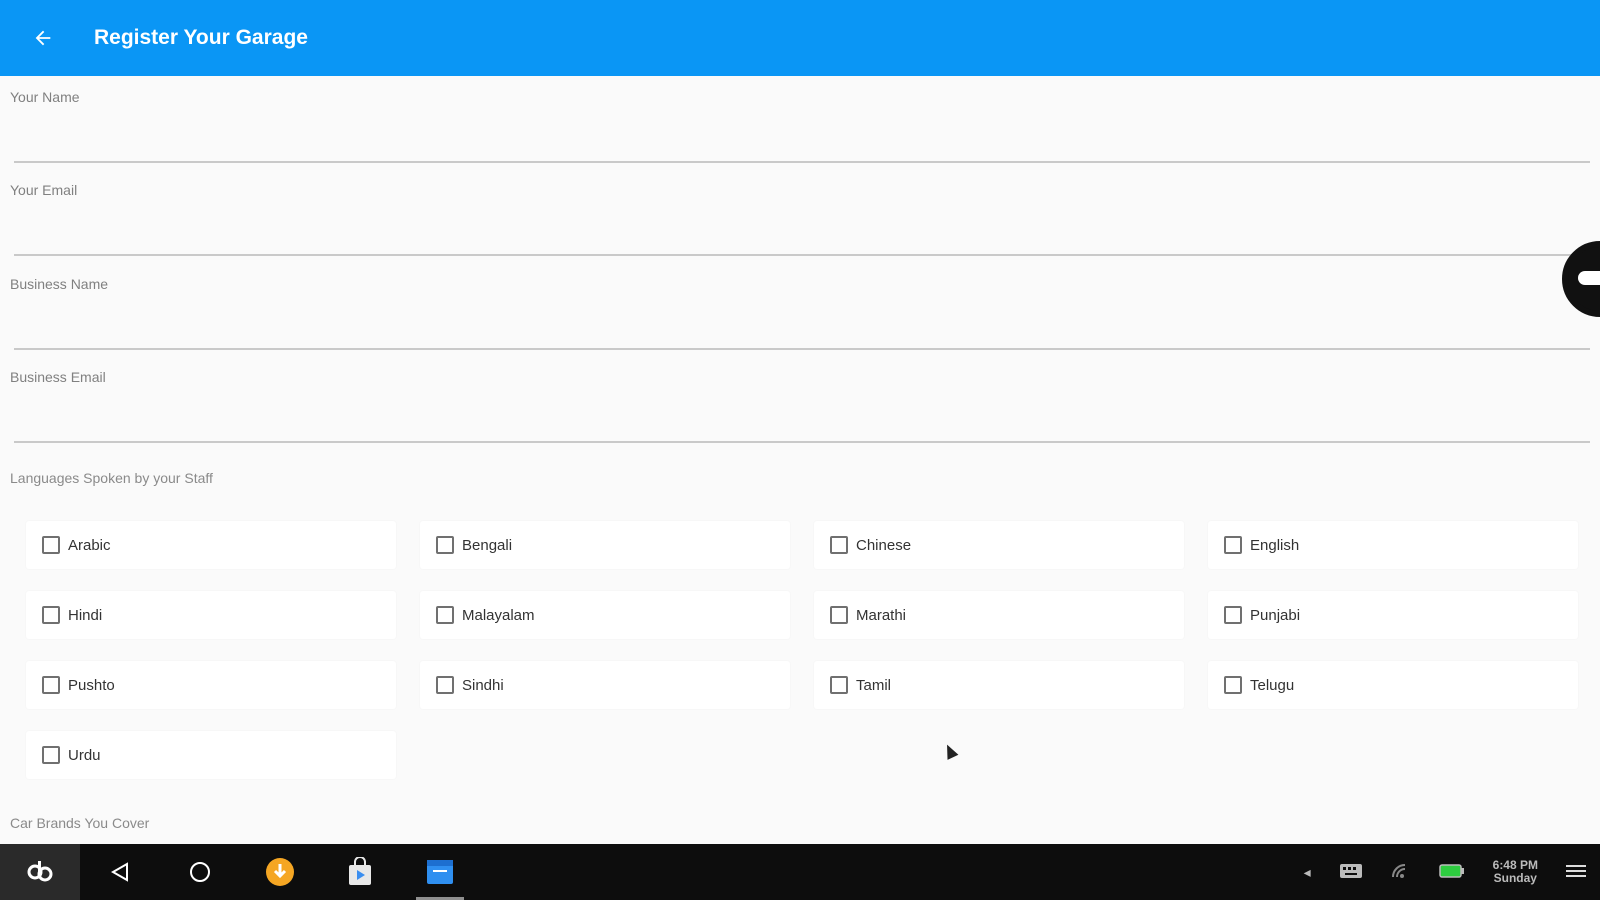 This screenshot has height=900, width=1600. I want to click on network-icon, so click(1401, 872).